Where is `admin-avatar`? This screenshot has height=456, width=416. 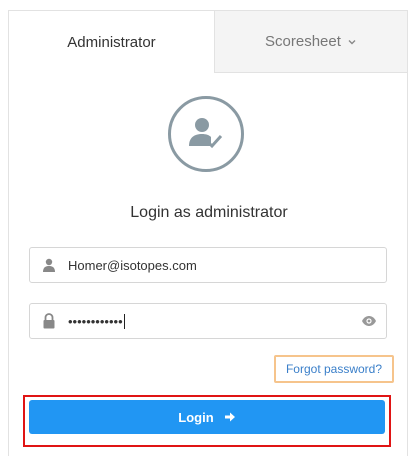
admin-avatar is located at coordinates (206, 134).